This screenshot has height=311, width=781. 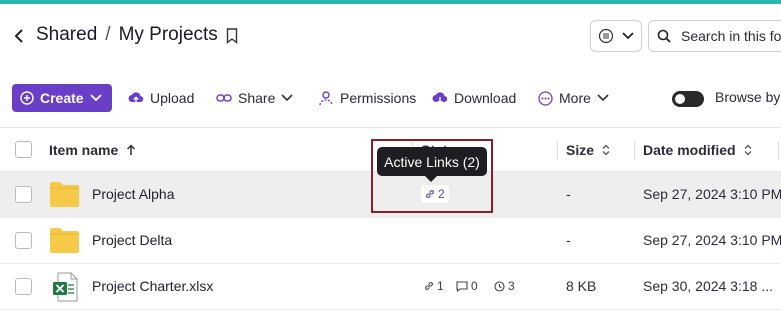 I want to click on upload-button: Upload, so click(x=161, y=98).